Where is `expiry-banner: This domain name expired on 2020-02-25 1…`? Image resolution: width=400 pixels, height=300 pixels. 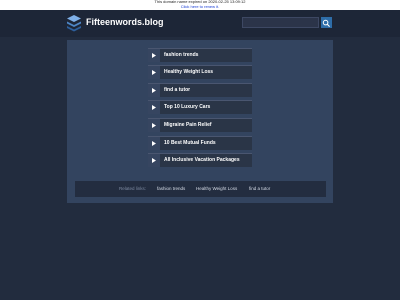
expiry-banner: This domain name expired on 2020-02-25 1… is located at coordinates (200, 5).